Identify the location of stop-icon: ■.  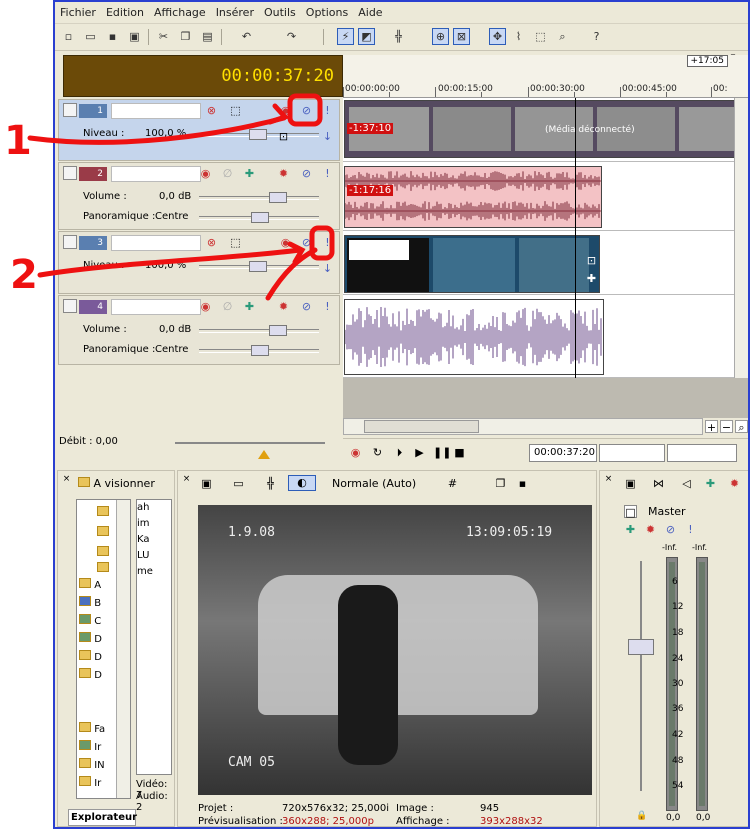
(459, 452).